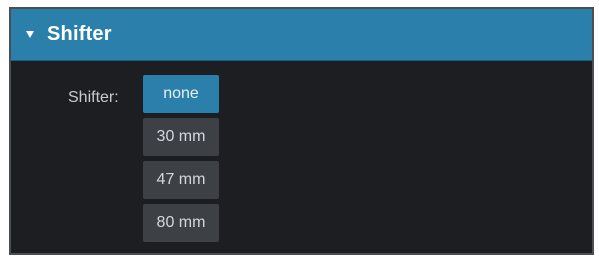 The image size is (599, 261). What do you see at coordinates (181, 137) in the screenshot?
I see `shifter-option-30mm: 30 mm` at bounding box center [181, 137].